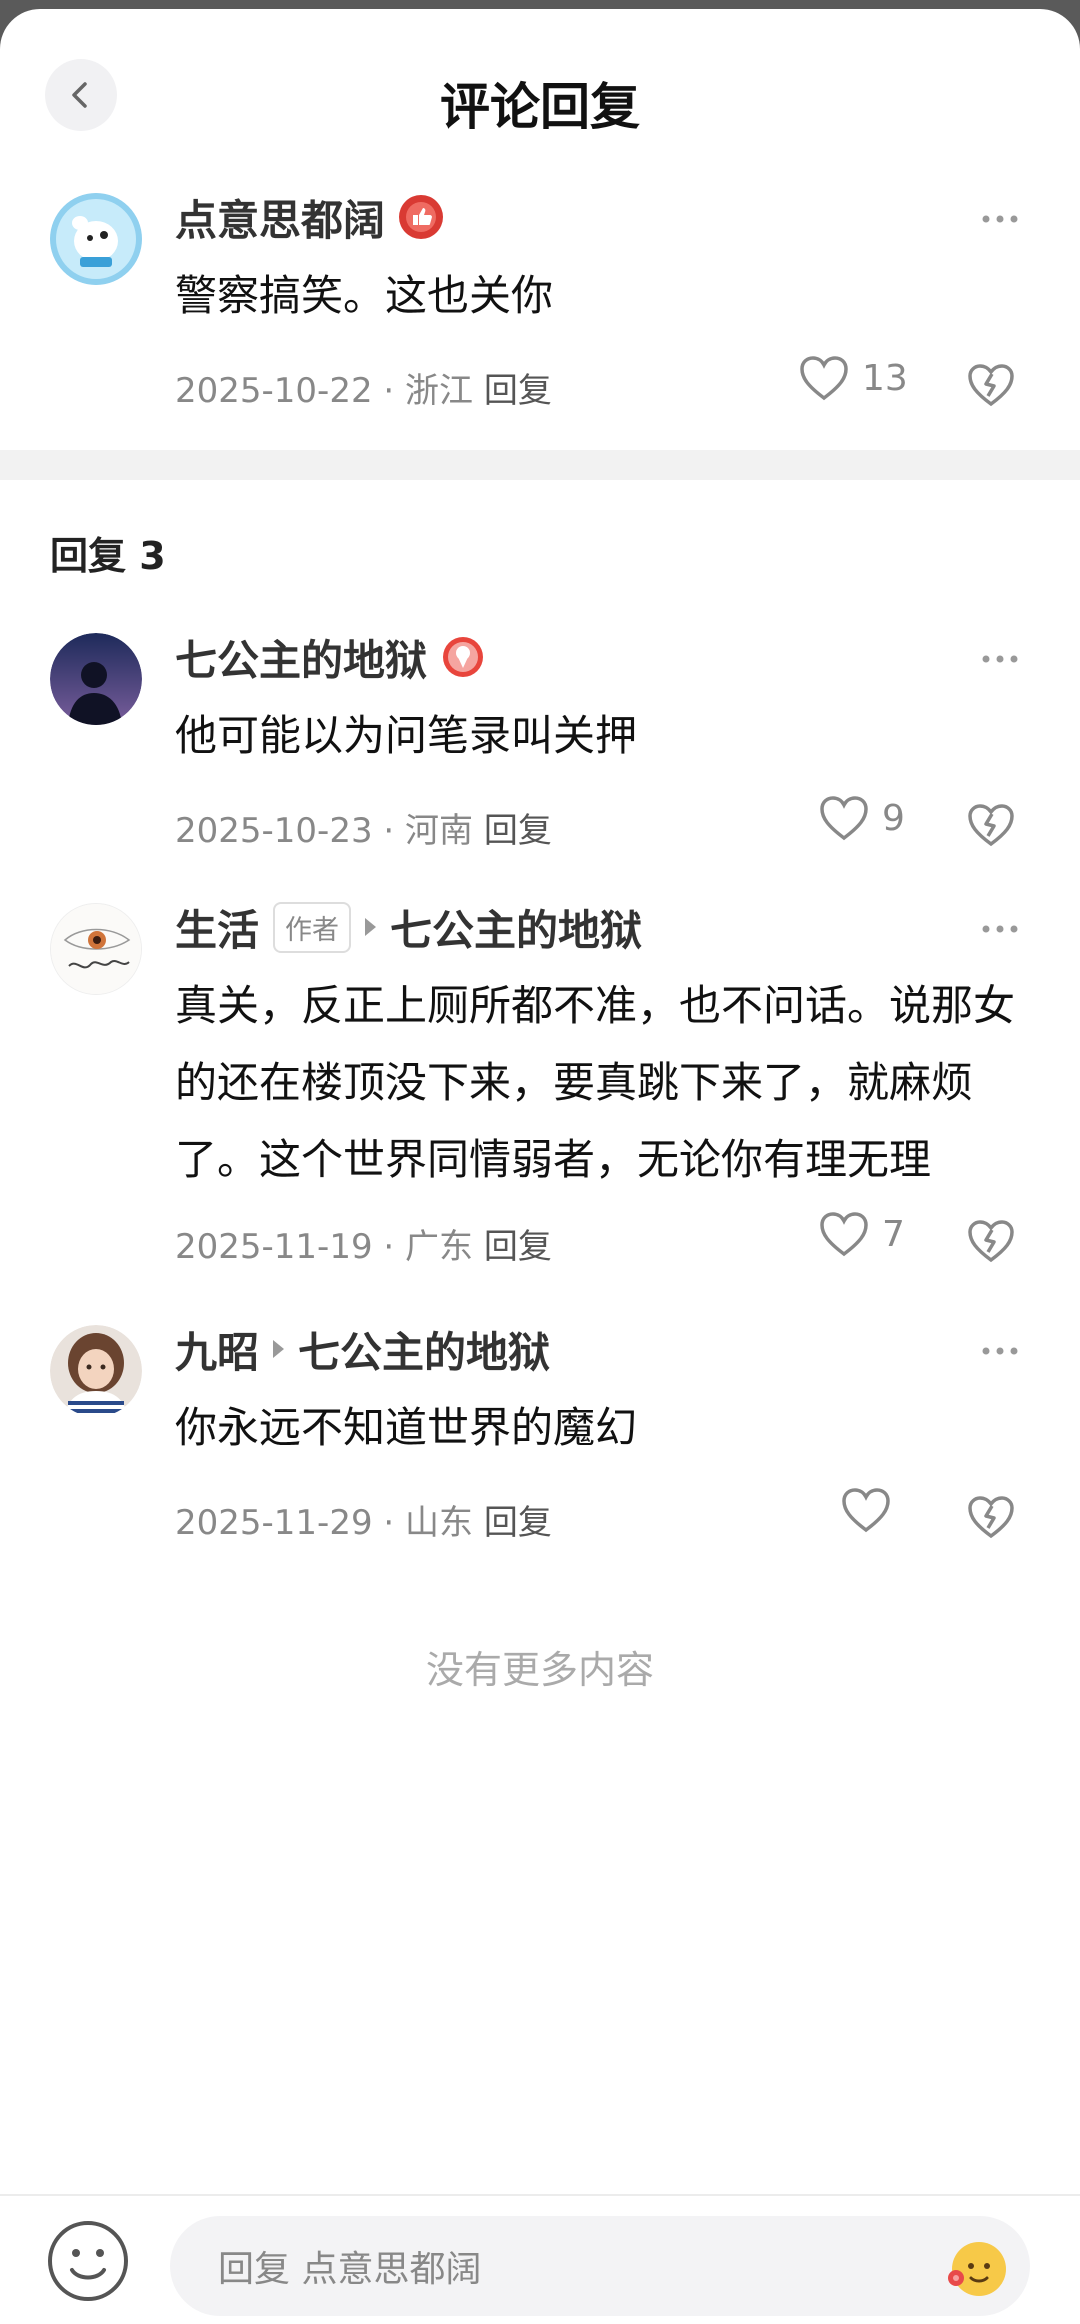 This screenshot has height=2324, width=1080. I want to click on author-row: 九昭 七公主的地狱, so click(362, 1349).